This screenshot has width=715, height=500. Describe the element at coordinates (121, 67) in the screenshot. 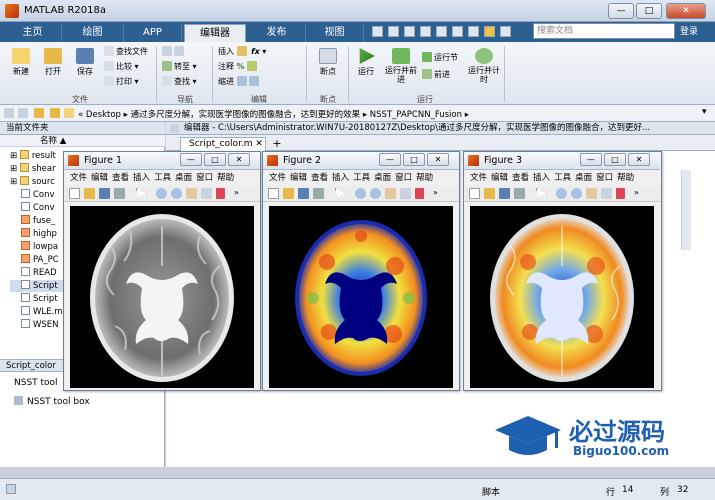

I see `compare-button: 比较 ▾` at that location.